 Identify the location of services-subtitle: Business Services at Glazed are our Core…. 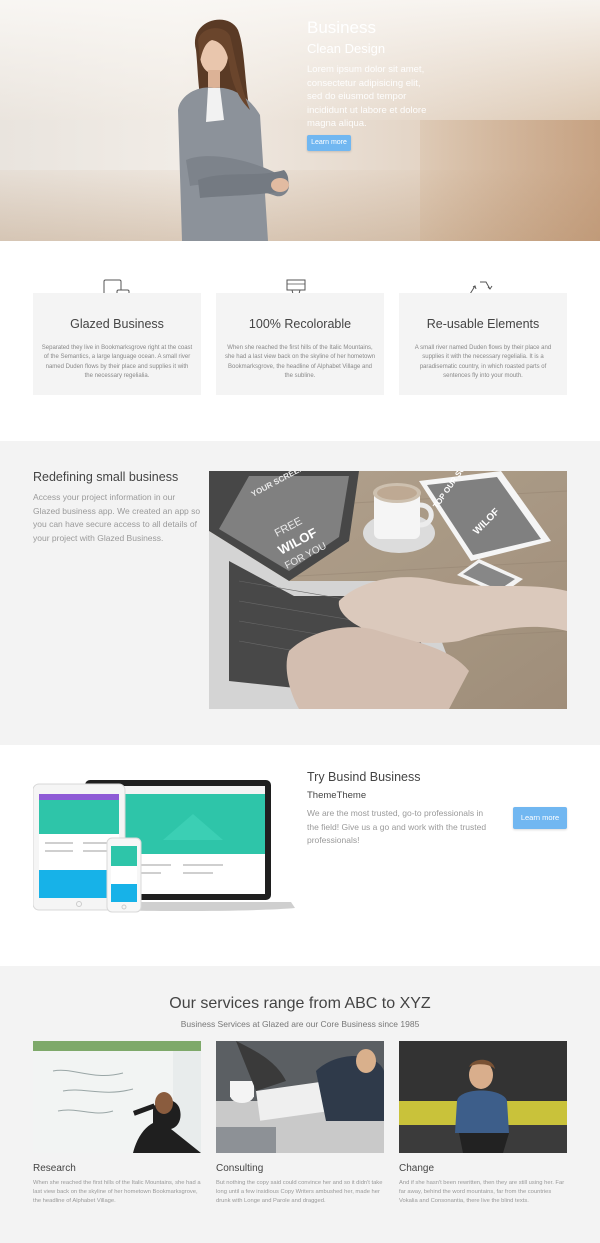
(300, 1024).